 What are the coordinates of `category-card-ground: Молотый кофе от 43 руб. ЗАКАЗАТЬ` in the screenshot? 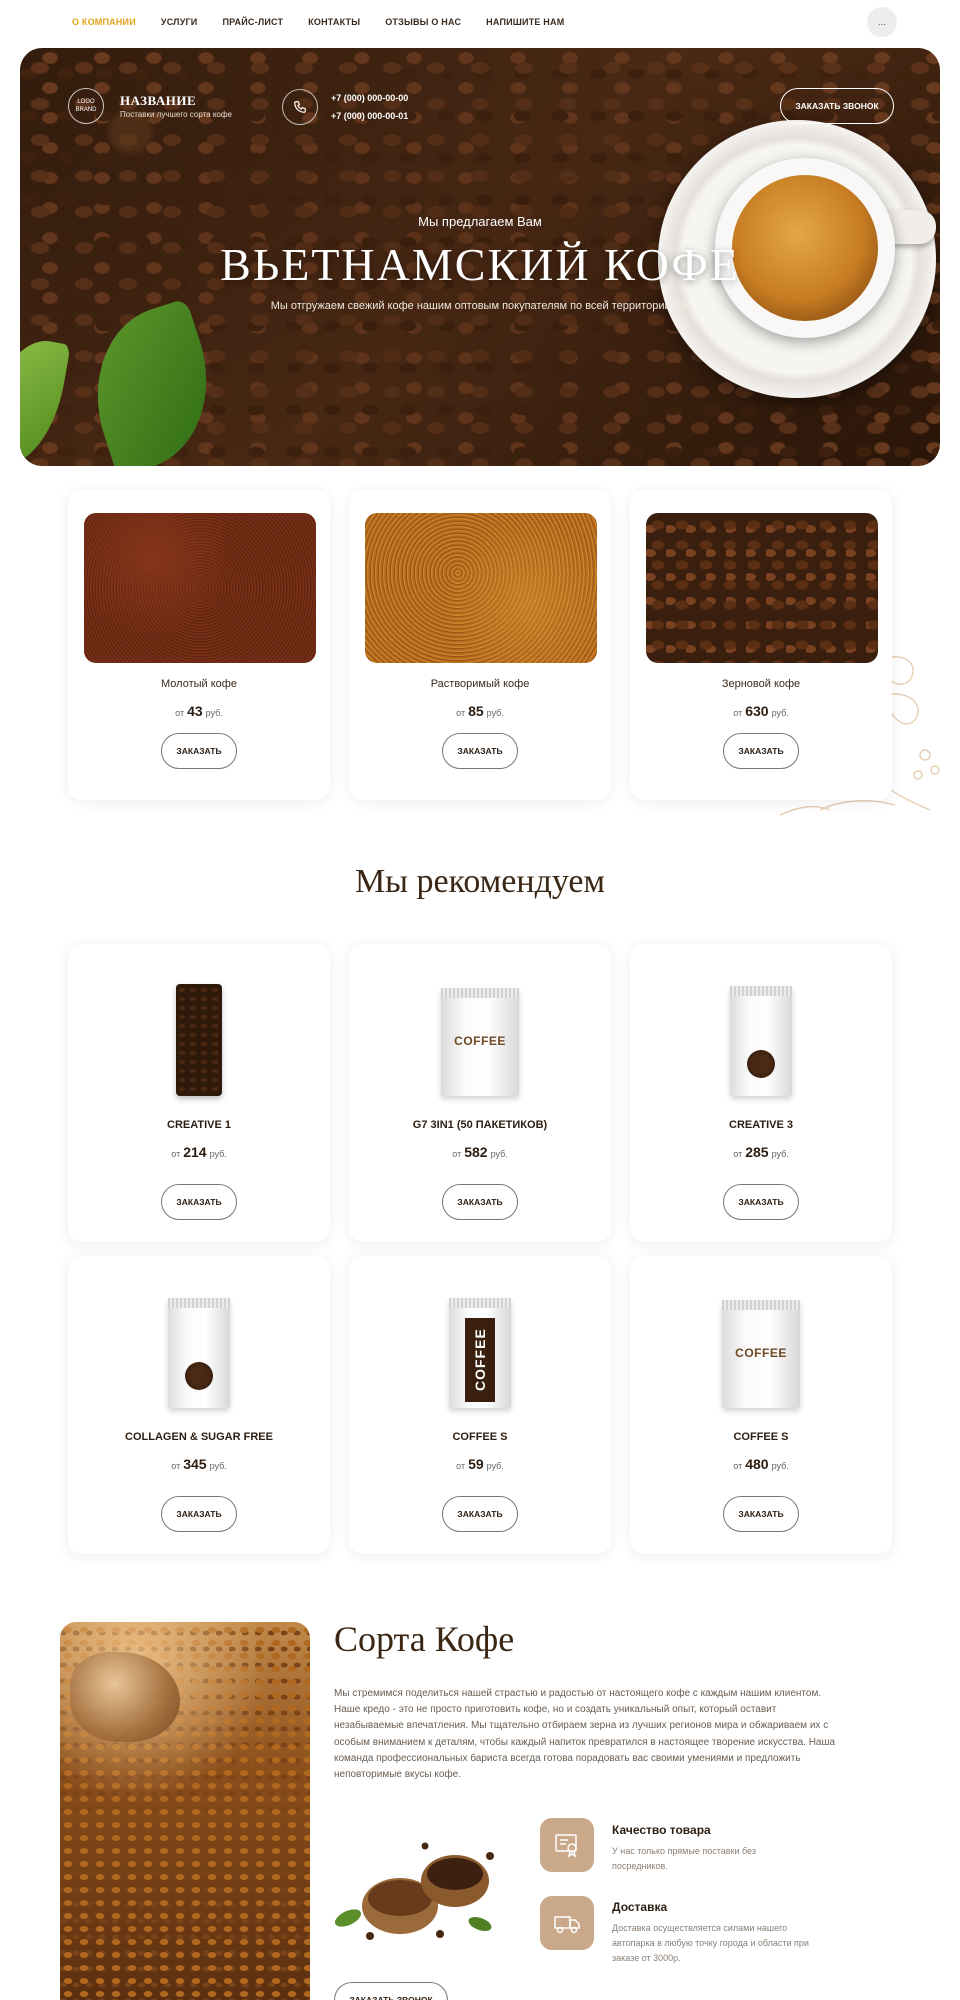 It's located at (199, 645).